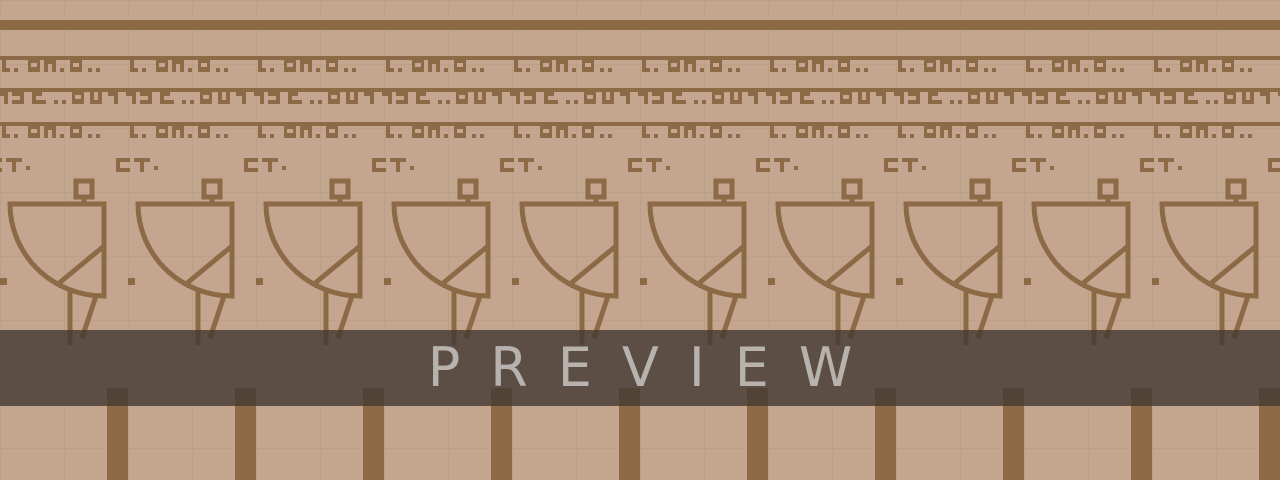 The image size is (1280, 480). What do you see at coordinates (640, 25) in the screenshot?
I see `top-border` at bounding box center [640, 25].